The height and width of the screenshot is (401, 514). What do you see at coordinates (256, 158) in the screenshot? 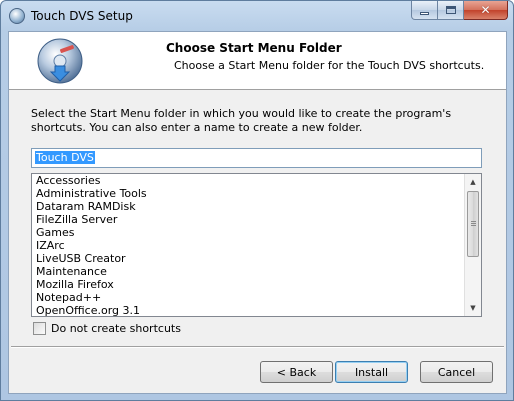
I see `folder-name-input: Touch DVS` at bounding box center [256, 158].